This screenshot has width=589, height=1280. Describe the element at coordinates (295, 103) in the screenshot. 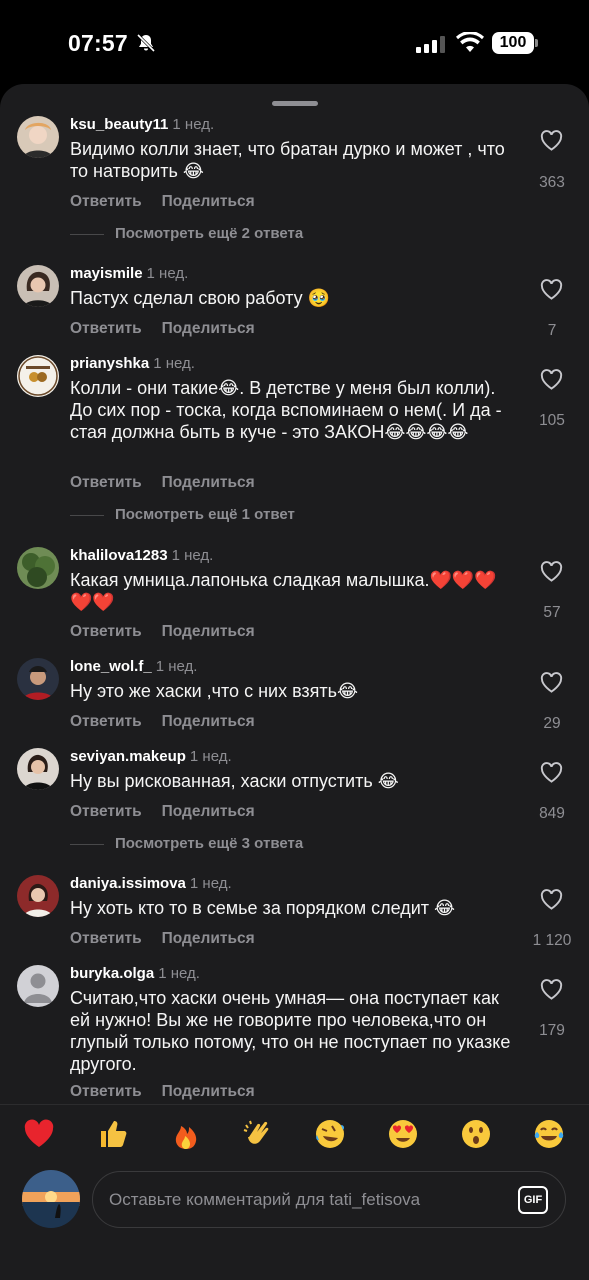

I see `sheet-grabber` at that location.